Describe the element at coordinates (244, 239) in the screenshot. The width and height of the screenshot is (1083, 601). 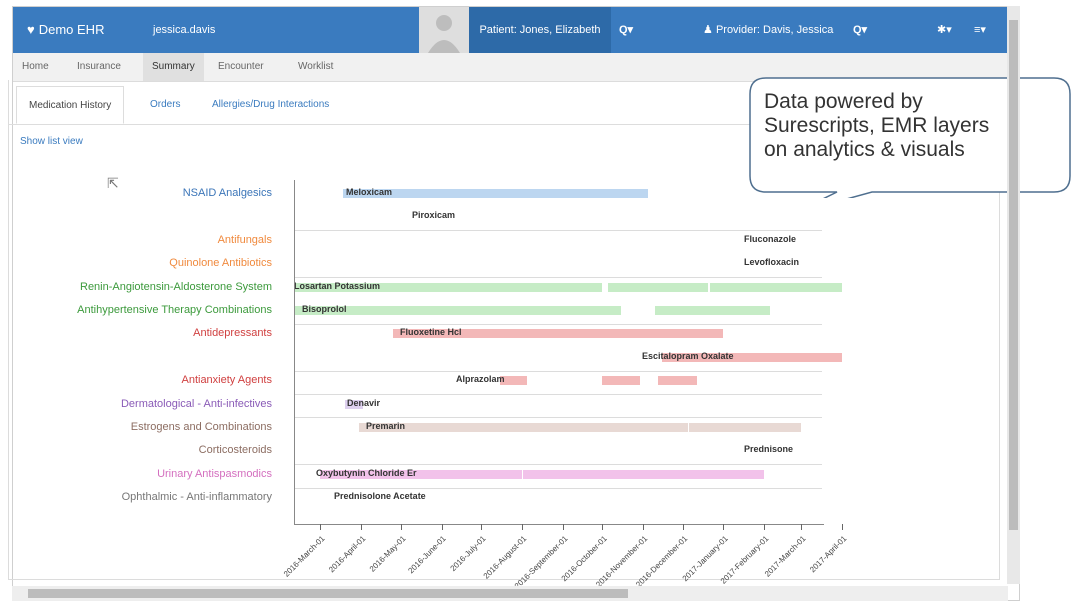
I see `category-label: Antifungals` at that location.